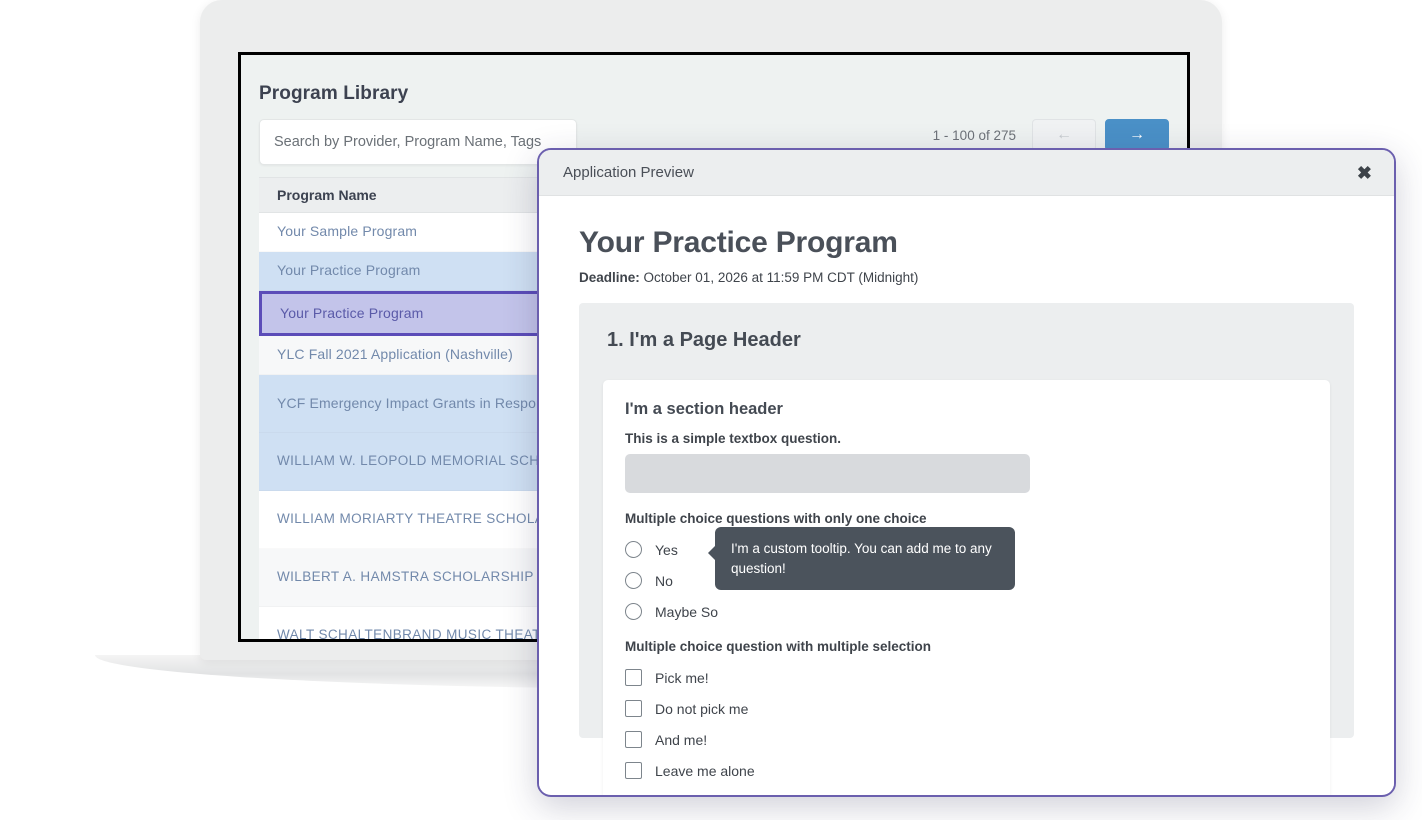  I want to click on pagination: 1 - 100 of 275 ← →, so click(1051, 135).